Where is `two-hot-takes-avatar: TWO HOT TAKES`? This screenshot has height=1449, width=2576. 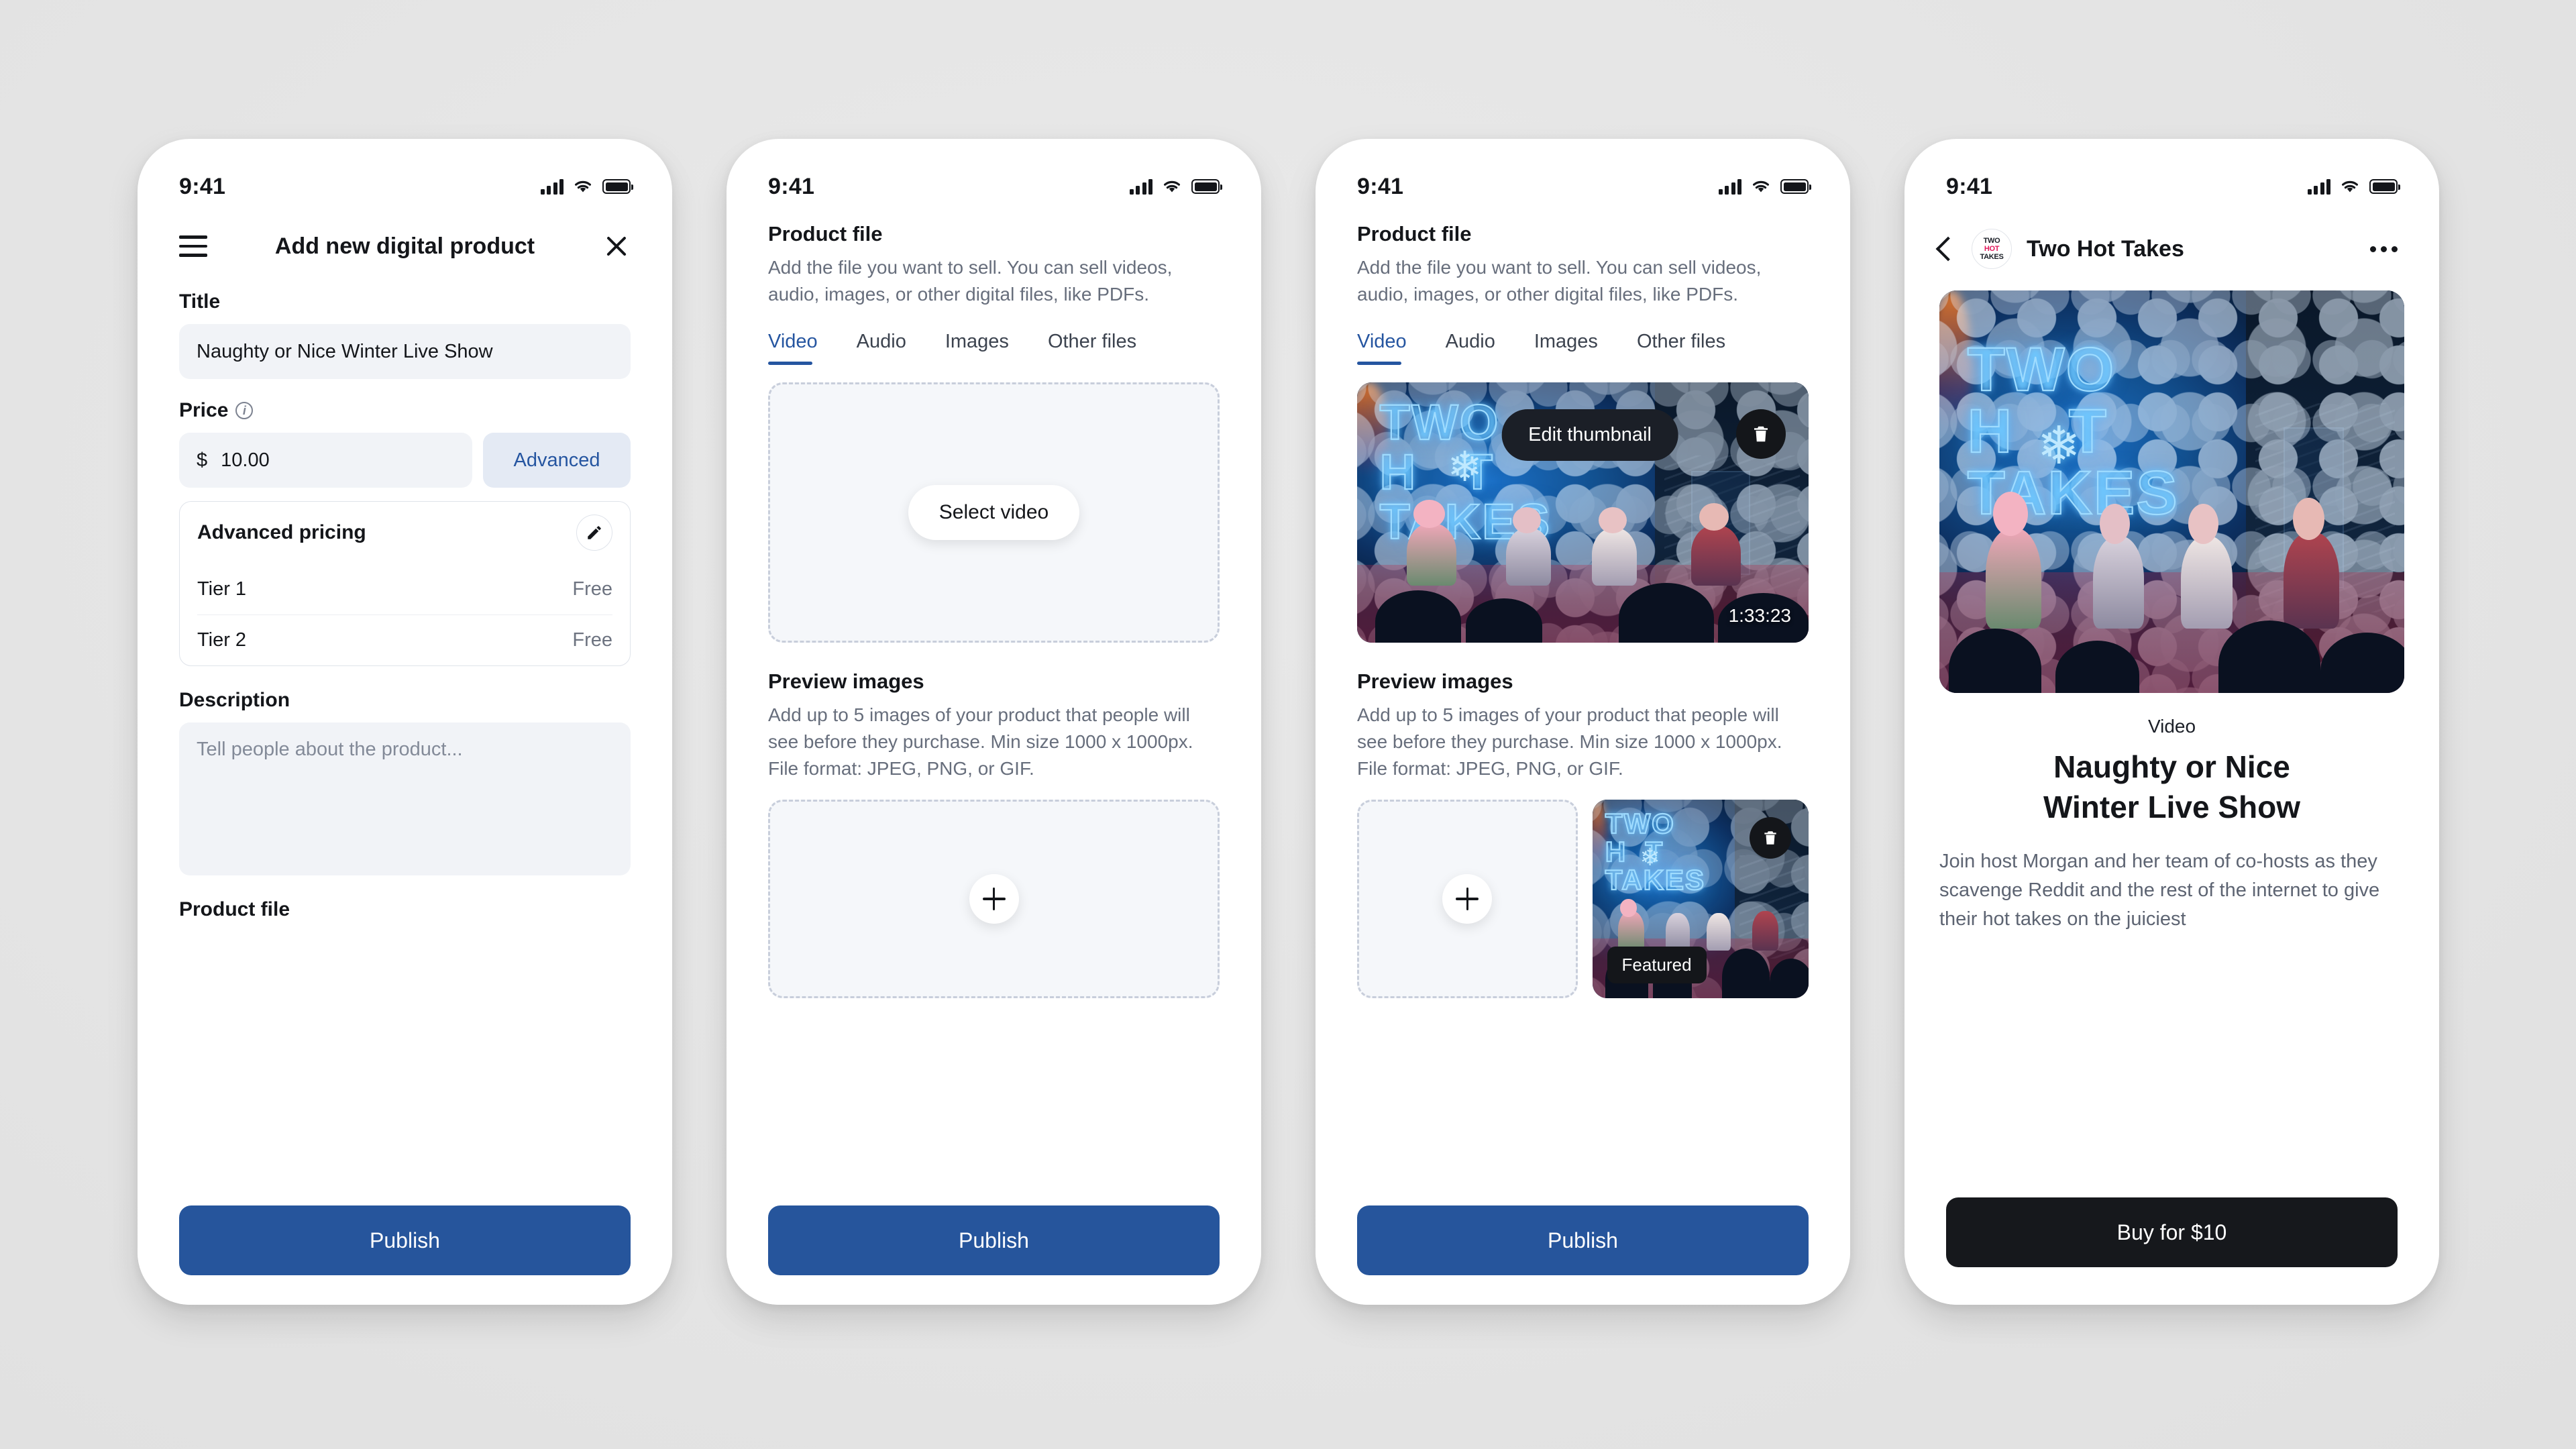
two-hot-takes-avatar: TWO HOT TAKES is located at coordinates (1992, 249).